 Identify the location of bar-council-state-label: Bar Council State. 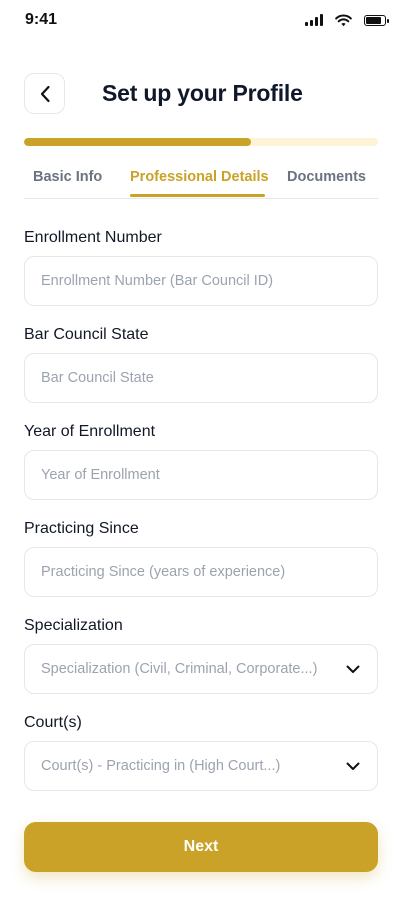
(86, 334).